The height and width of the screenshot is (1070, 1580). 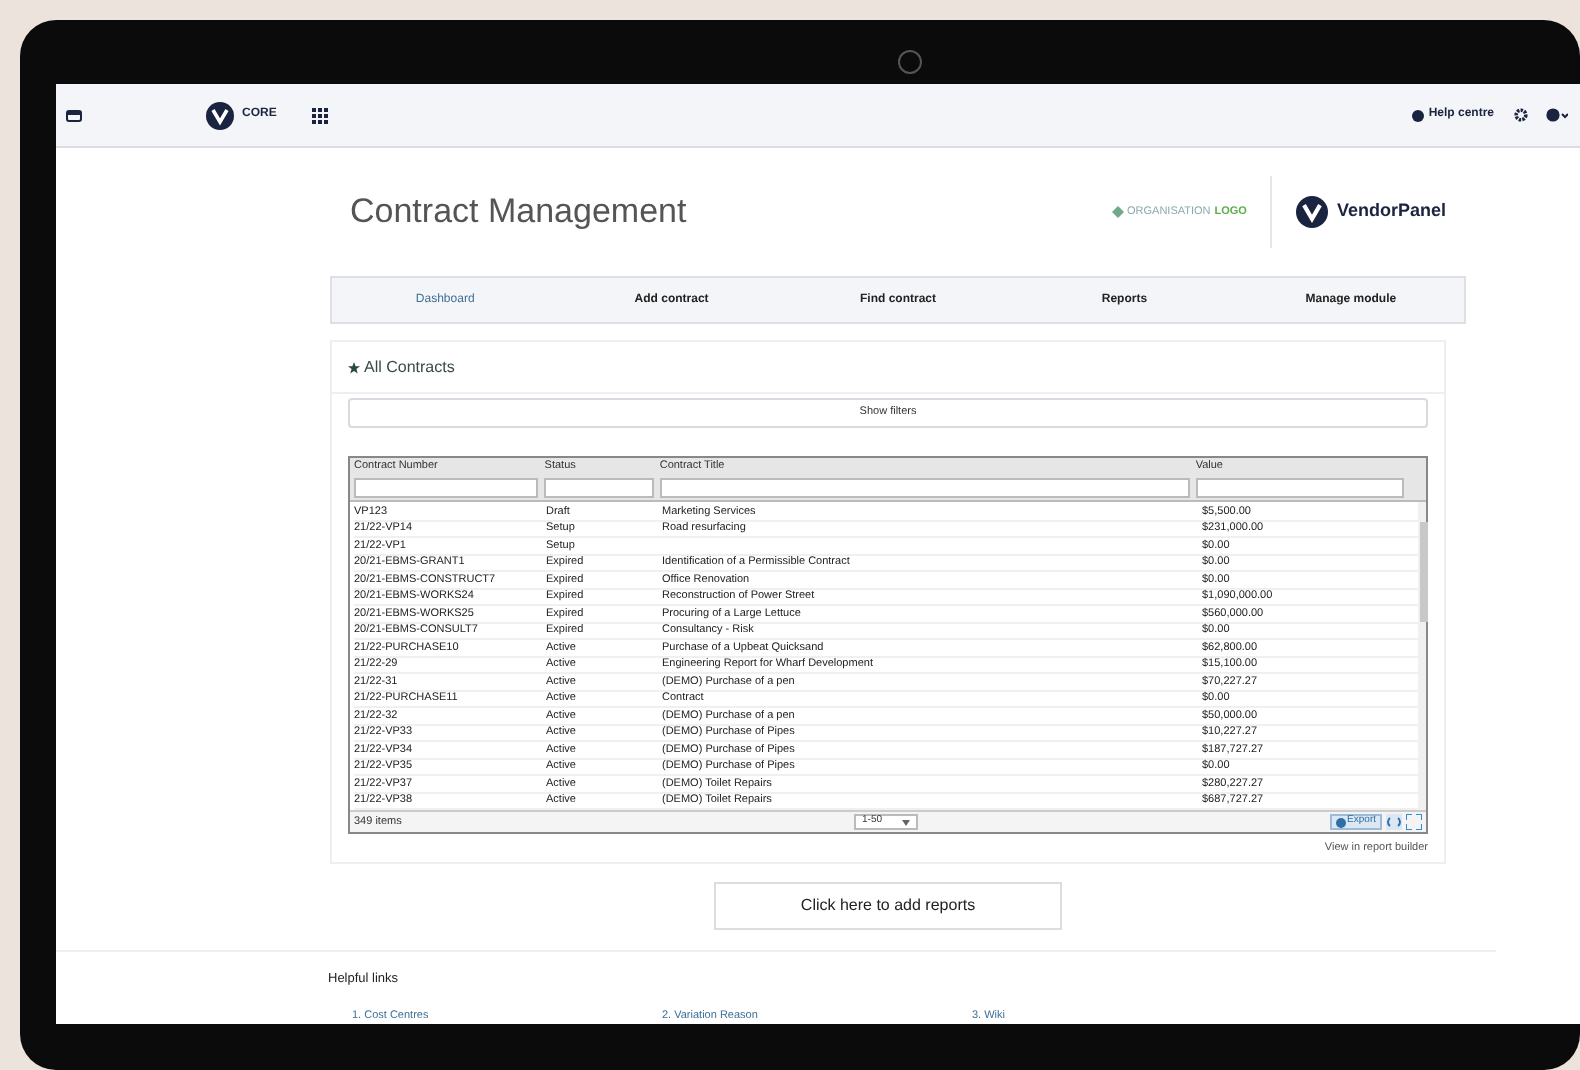 What do you see at coordinates (1557, 115) in the screenshot?
I see `account-menu-icon` at bounding box center [1557, 115].